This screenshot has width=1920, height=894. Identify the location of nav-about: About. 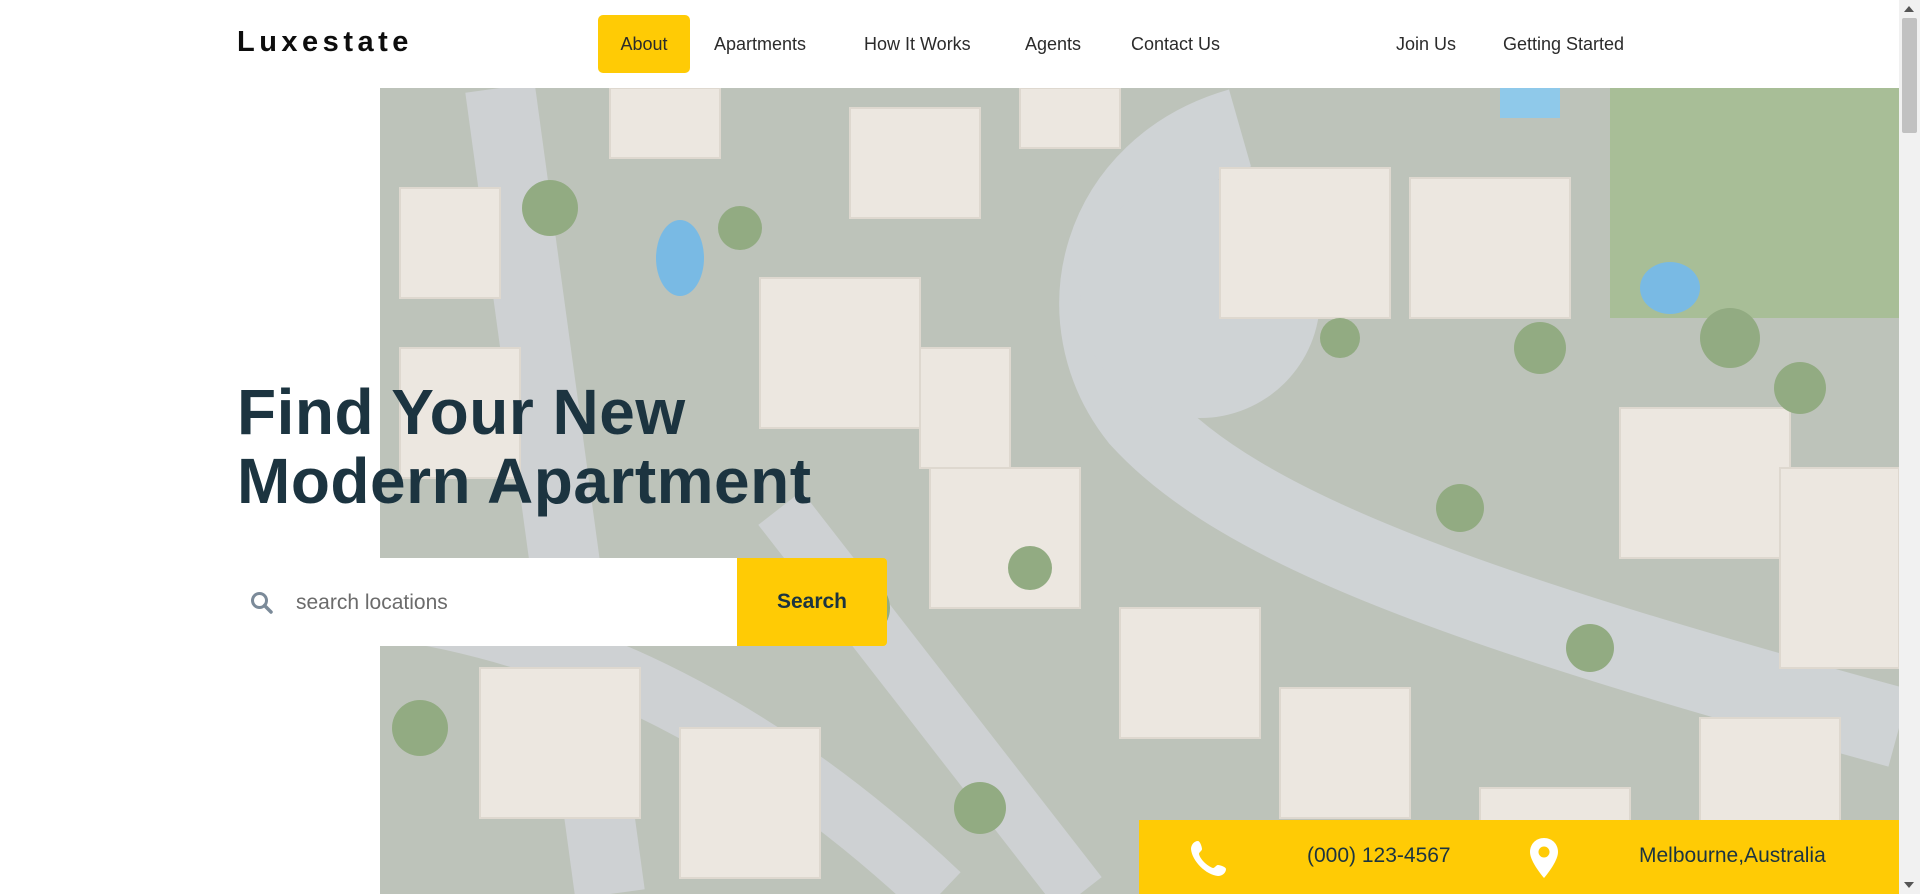
(644, 44).